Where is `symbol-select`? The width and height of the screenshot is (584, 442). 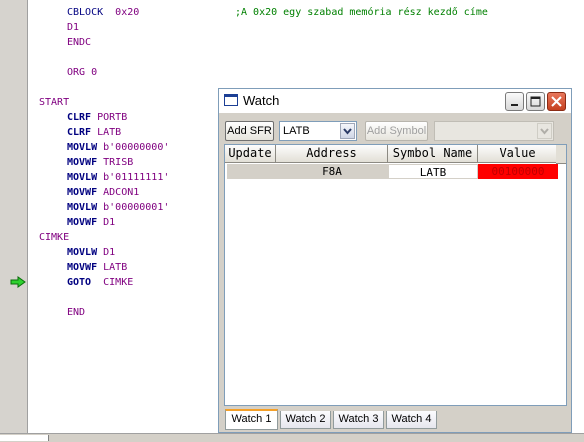 symbol-select is located at coordinates (494, 131).